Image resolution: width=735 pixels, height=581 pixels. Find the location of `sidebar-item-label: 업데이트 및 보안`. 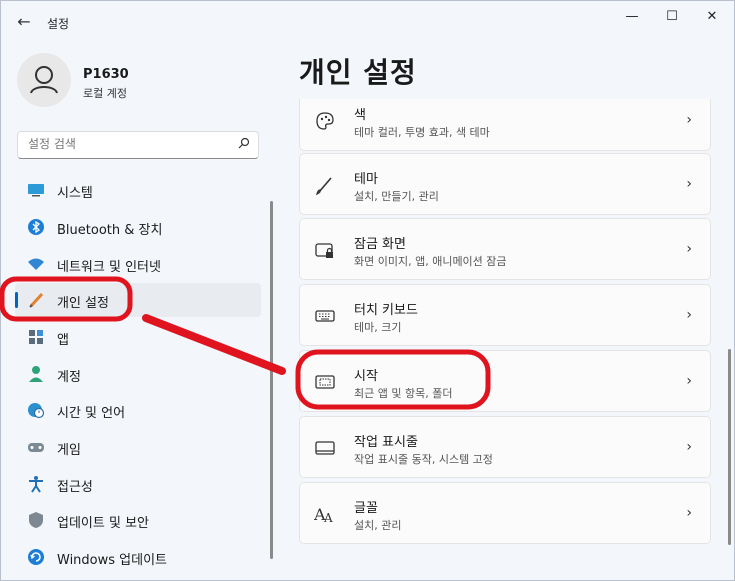

sidebar-item-label: 업데이트 및 보안 is located at coordinates (103, 523).